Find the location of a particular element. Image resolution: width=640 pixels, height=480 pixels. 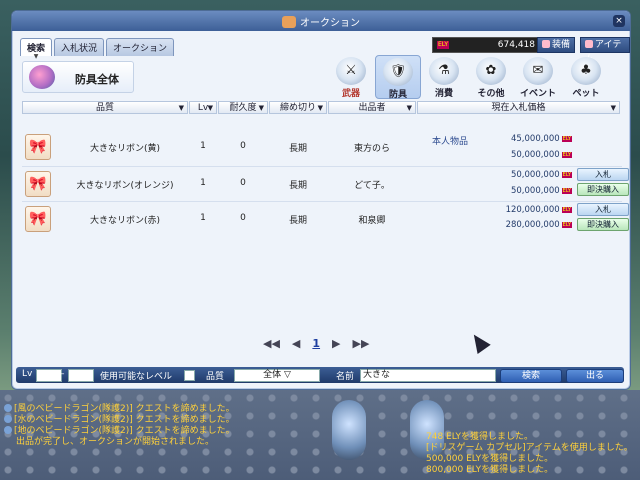

chat-line: 出品が完了し、オークションが開始されました。 is located at coordinates (115, 442).